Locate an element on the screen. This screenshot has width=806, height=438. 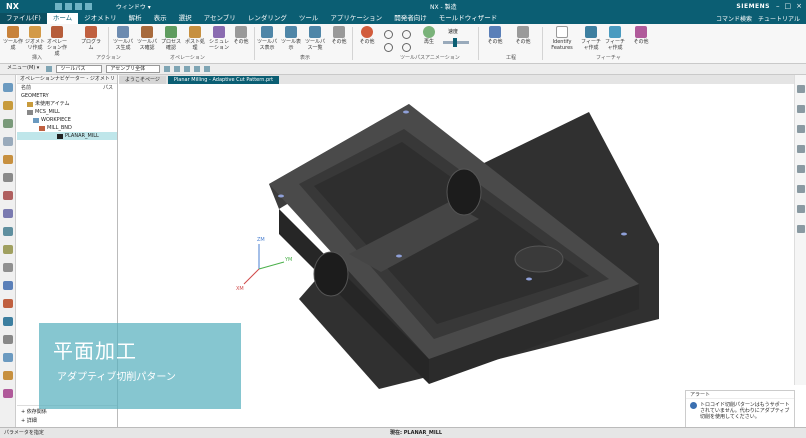
tab-tools: ツール is located at coordinates (309, 18).